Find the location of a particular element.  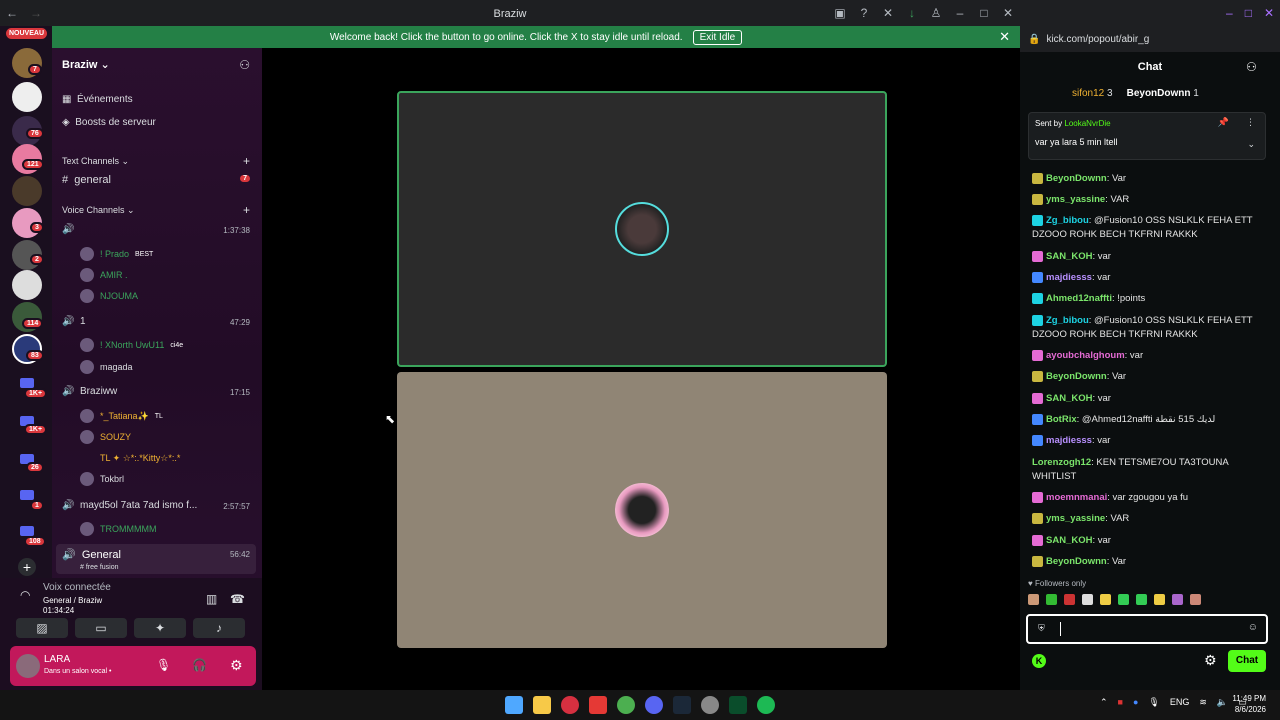

voice-user: TL ✦ ☆*:.*Kitty☆*:.* is located at coordinates (130, 458).